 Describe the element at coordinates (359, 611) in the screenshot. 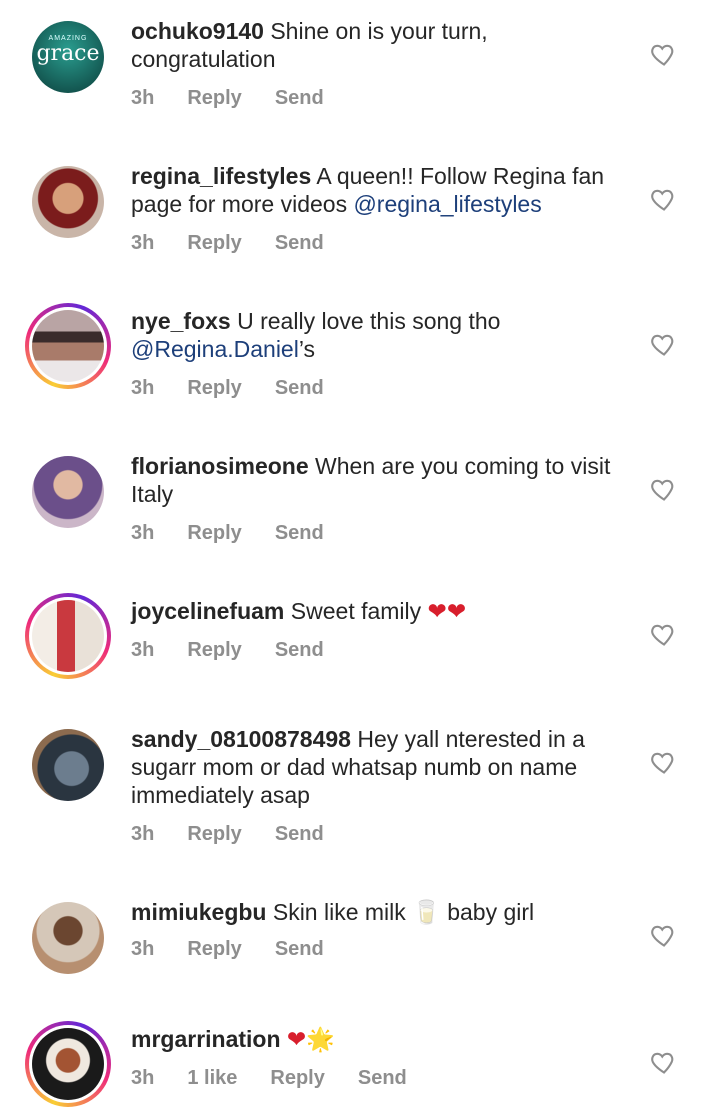

I see `comment-body: Sweet family` at that location.